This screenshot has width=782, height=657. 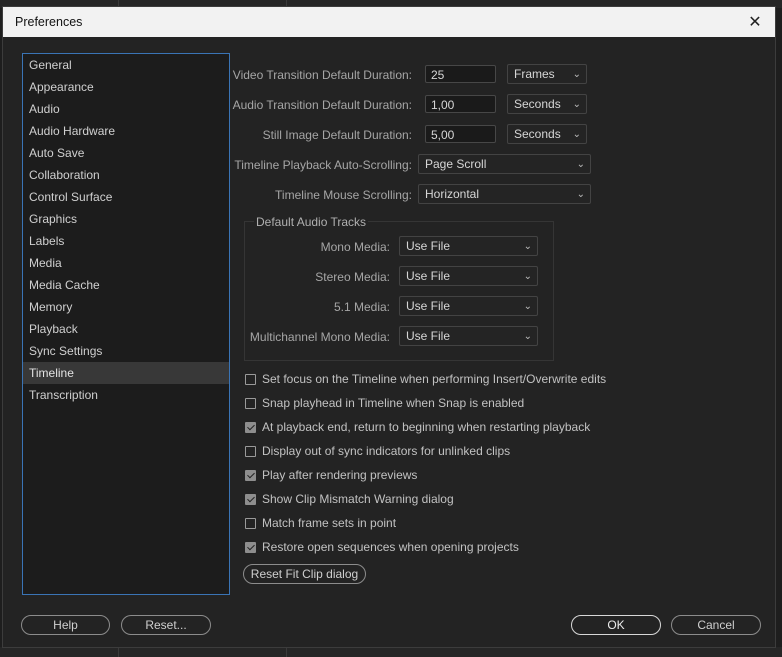 I want to click on checkbox-label: Play after rendering previews, so click(x=340, y=475).